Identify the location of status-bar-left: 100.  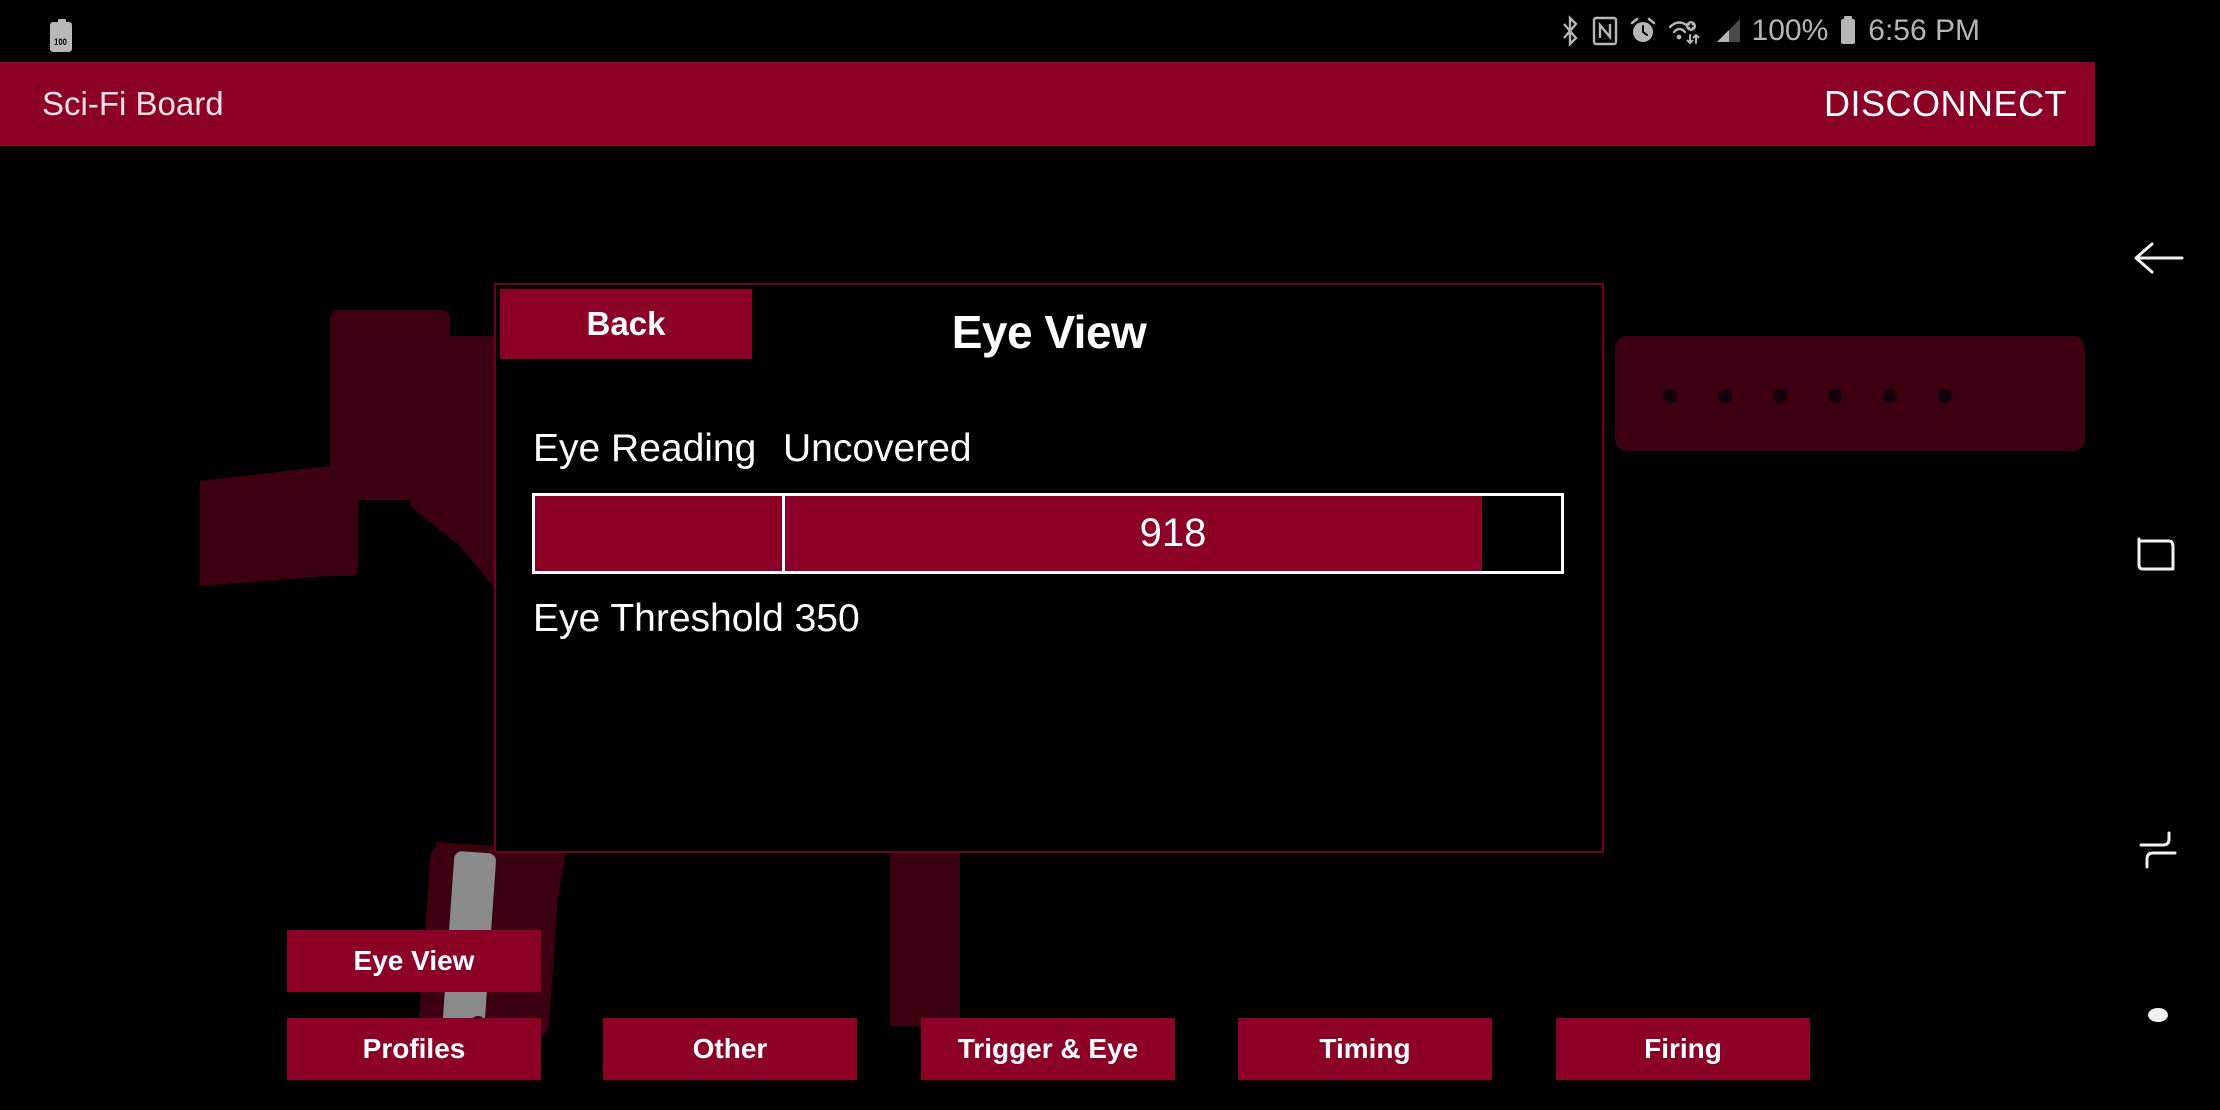
(61, 35).